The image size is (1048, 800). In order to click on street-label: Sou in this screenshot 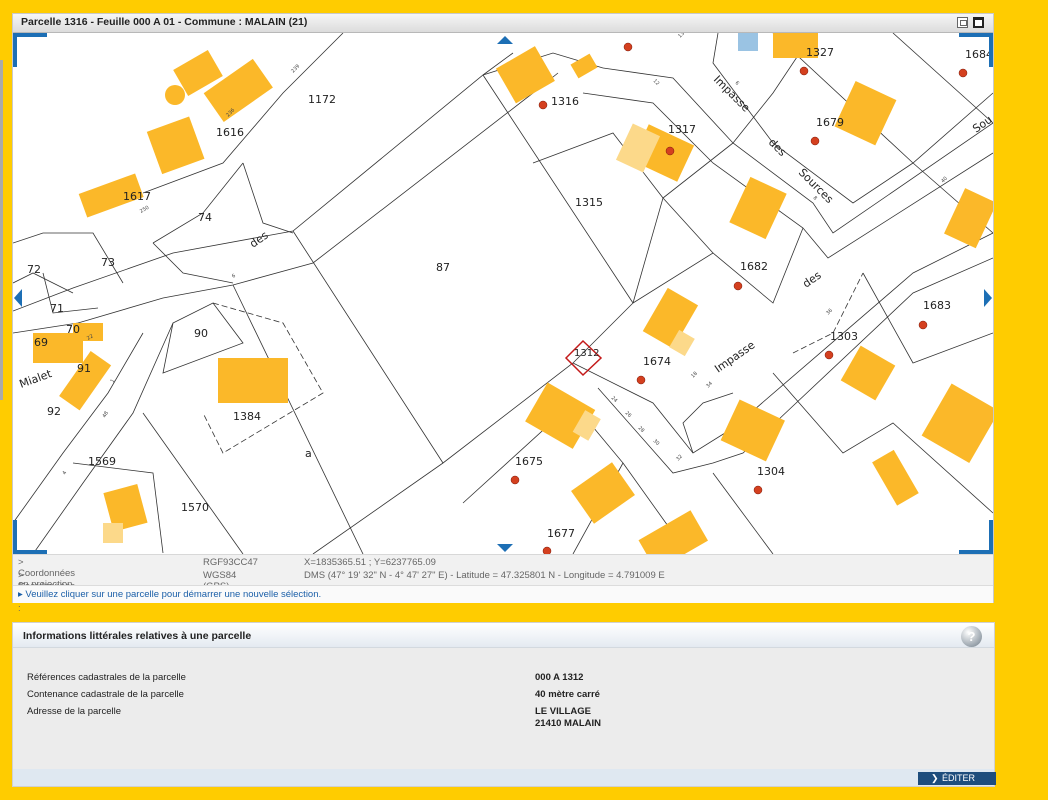, I will do `click(981, 124)`.